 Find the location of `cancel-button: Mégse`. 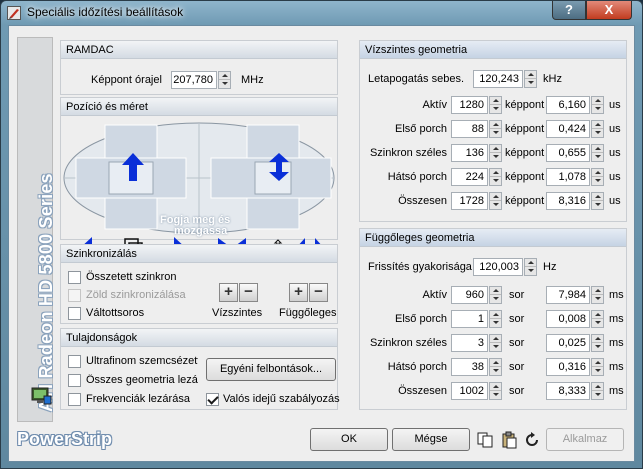

cancel-button: Mégse is located at coordinates (431, 439).